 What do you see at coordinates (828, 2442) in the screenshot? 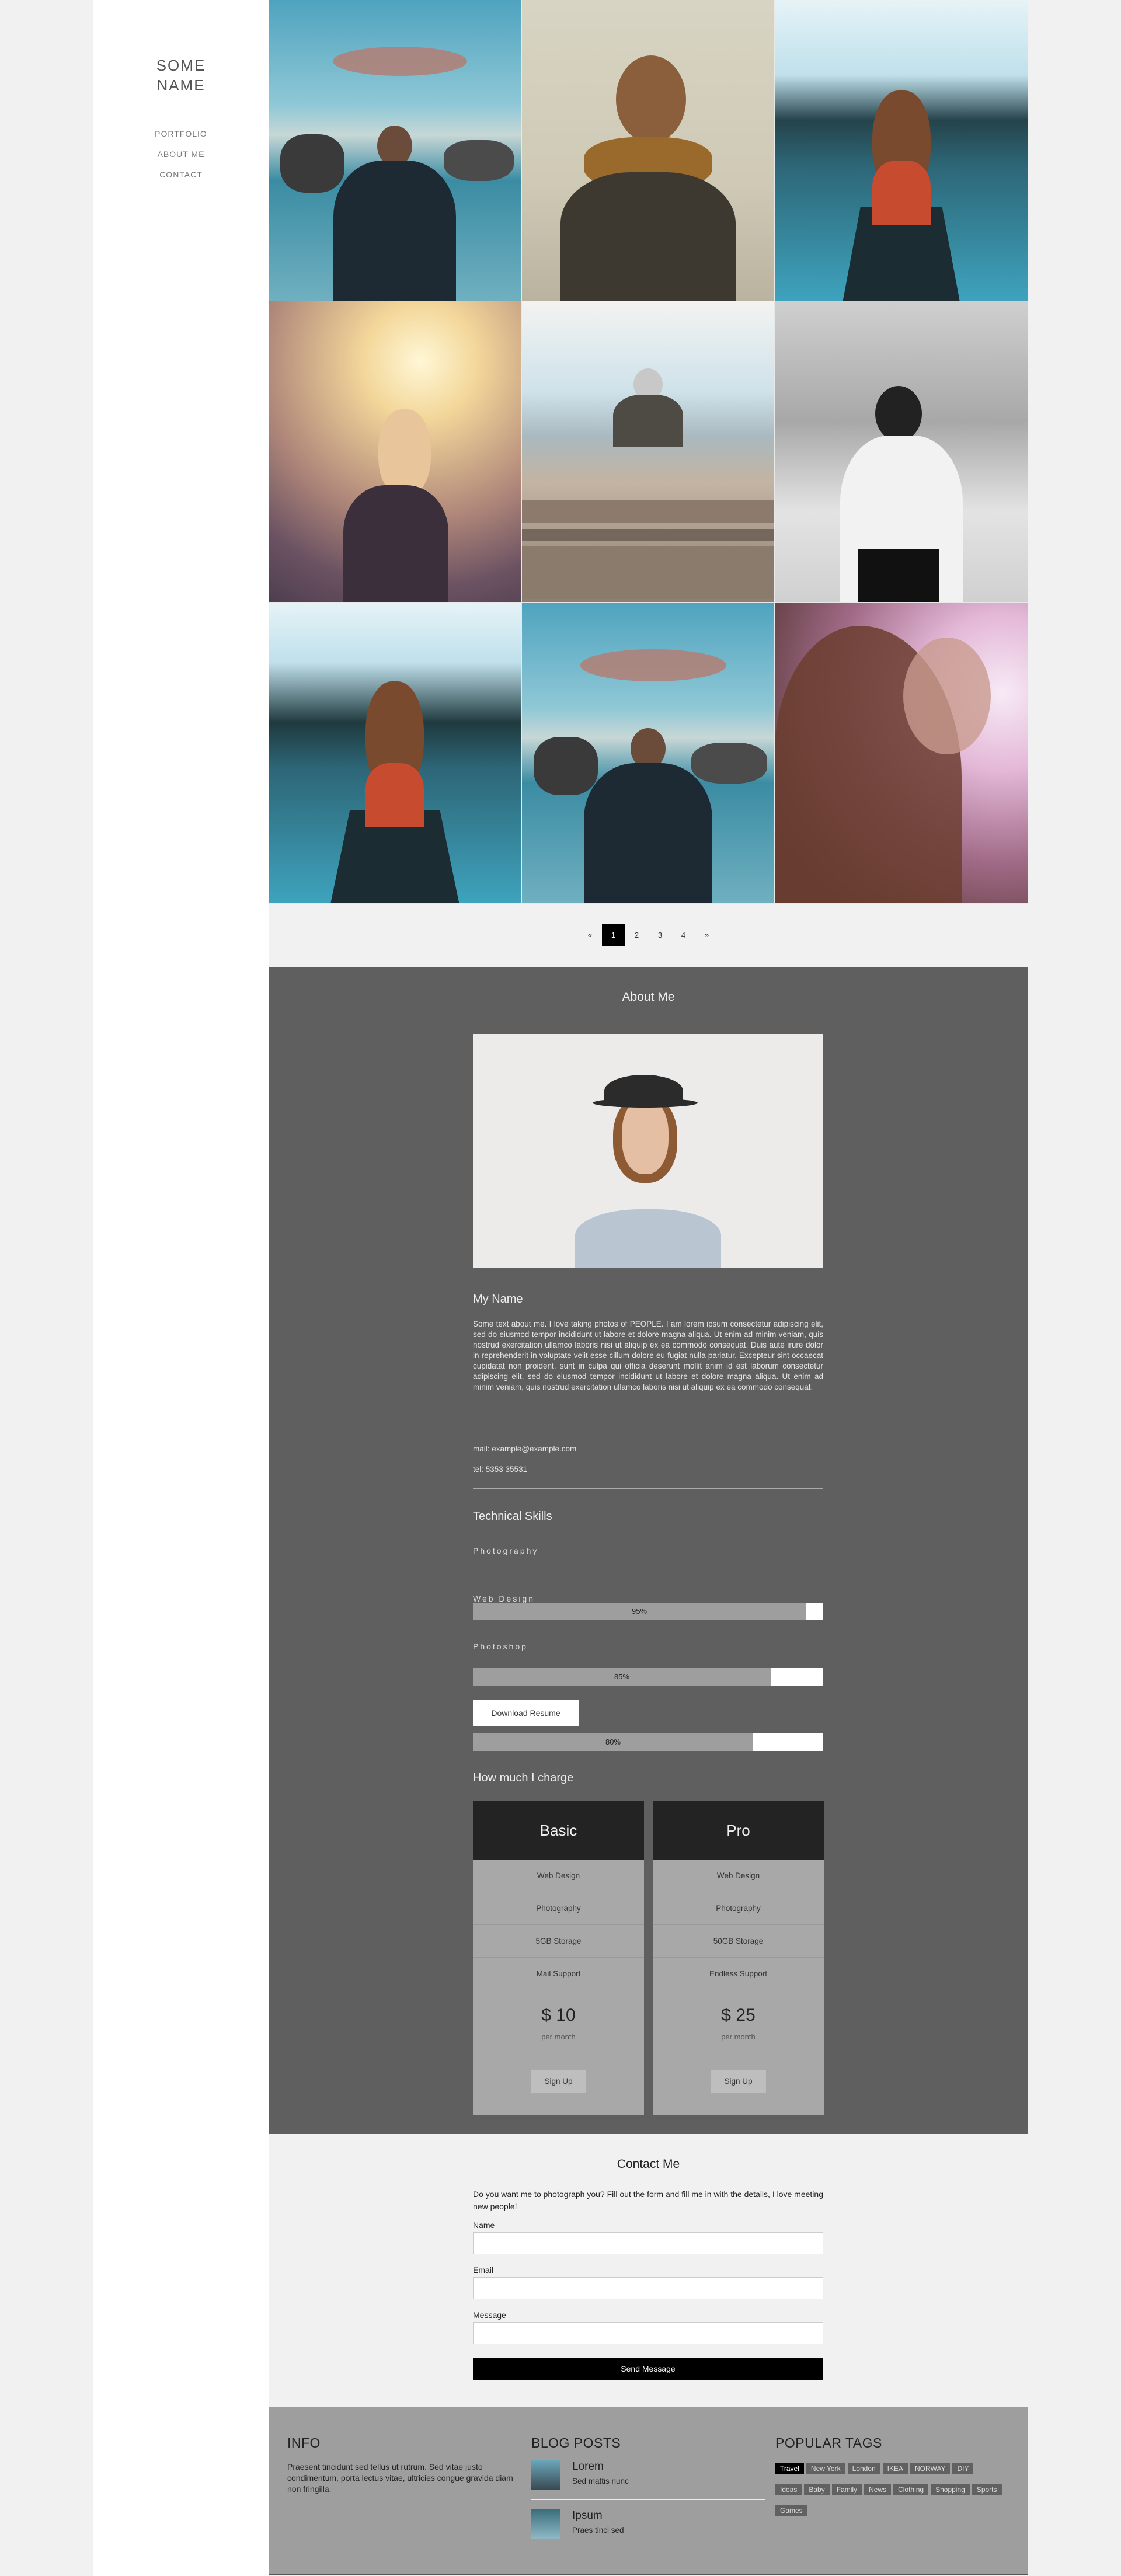
I see `tags-title: POPULAR TAGS` at bounding box center [828, 2442].